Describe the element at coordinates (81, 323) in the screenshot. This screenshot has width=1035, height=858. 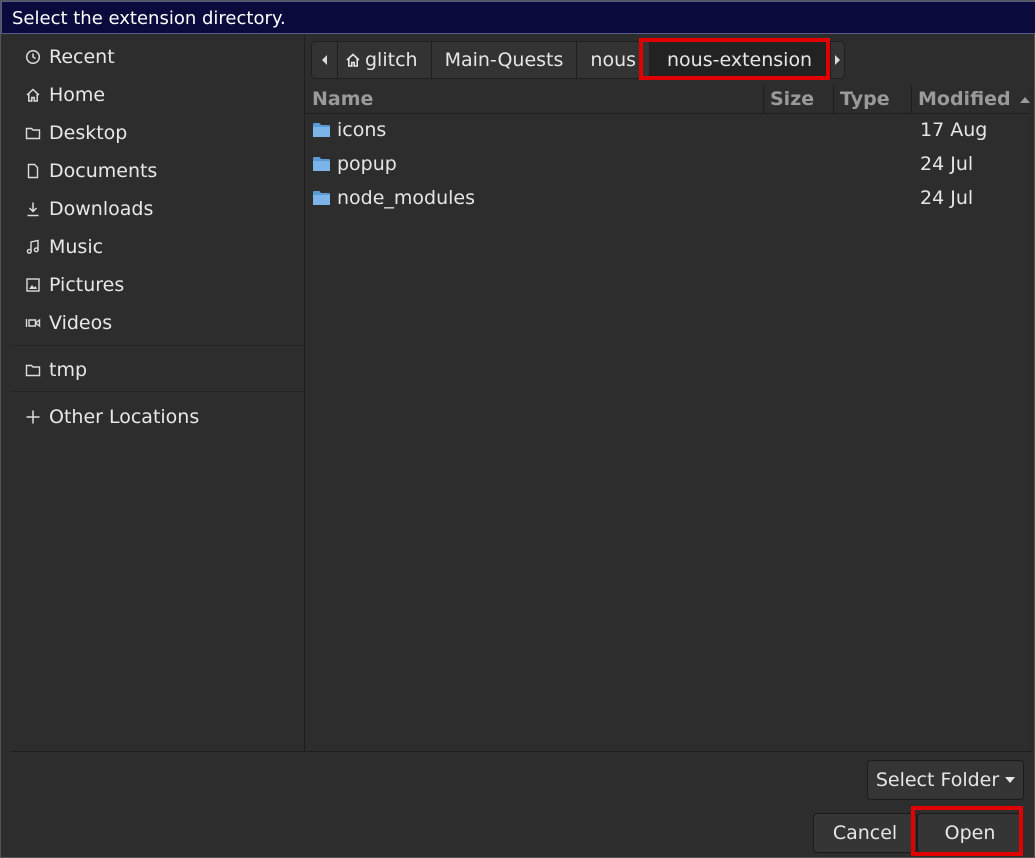
I see `sidebar-item-label: Videos` at that location.